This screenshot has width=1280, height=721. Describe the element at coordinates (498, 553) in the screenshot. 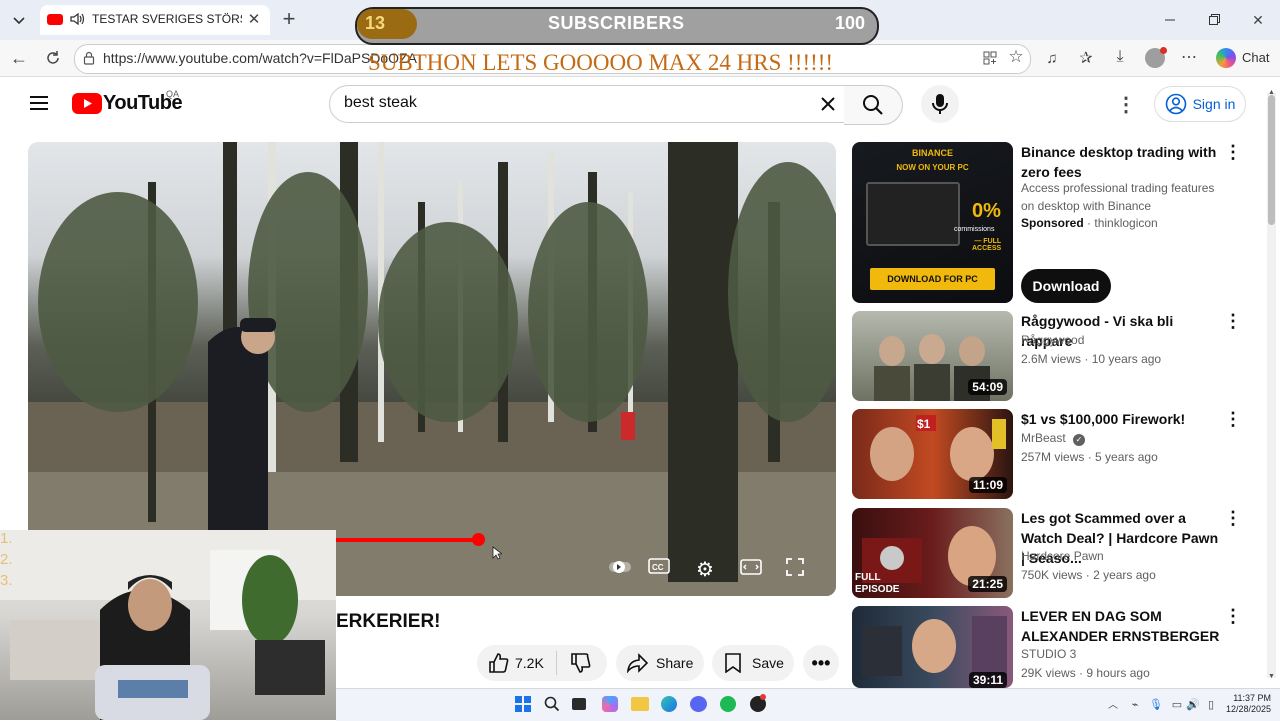

I see `mouse-cursor-icon` at that location.